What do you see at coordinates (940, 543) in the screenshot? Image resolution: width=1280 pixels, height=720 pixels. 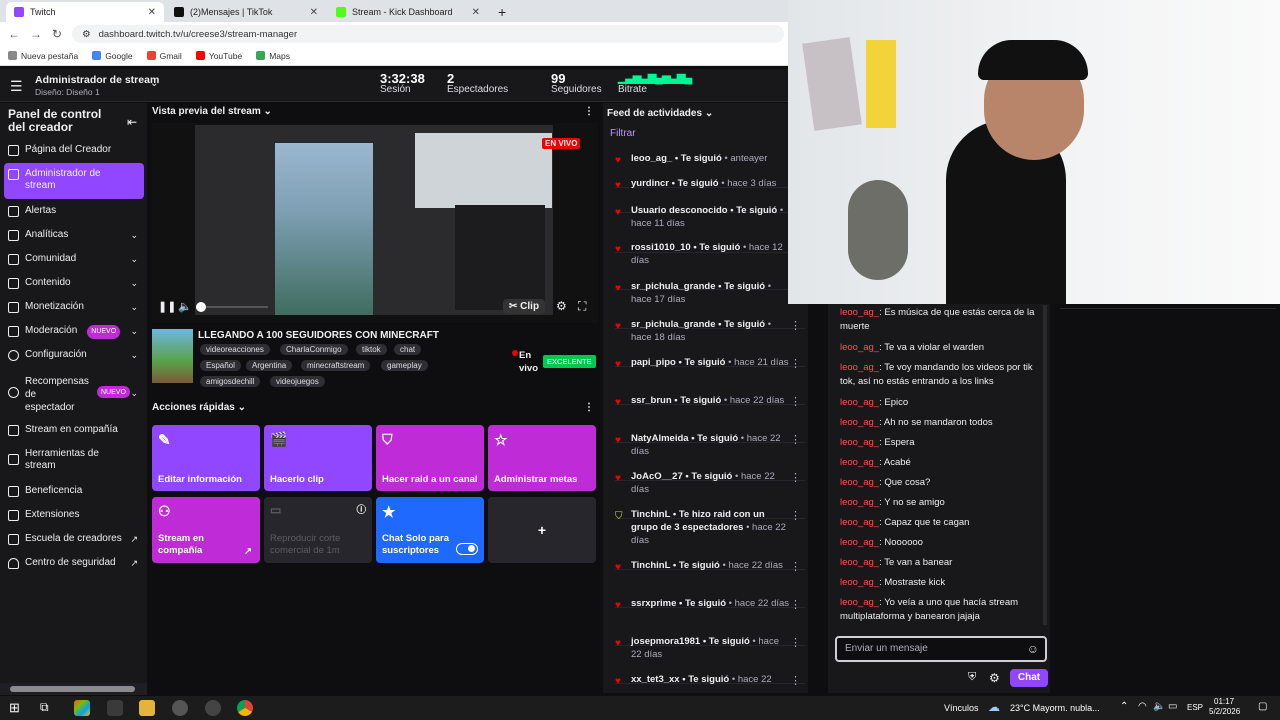 I see `chat-message: leoo_ag_: Noooooo` at bounding box center [940, 543].